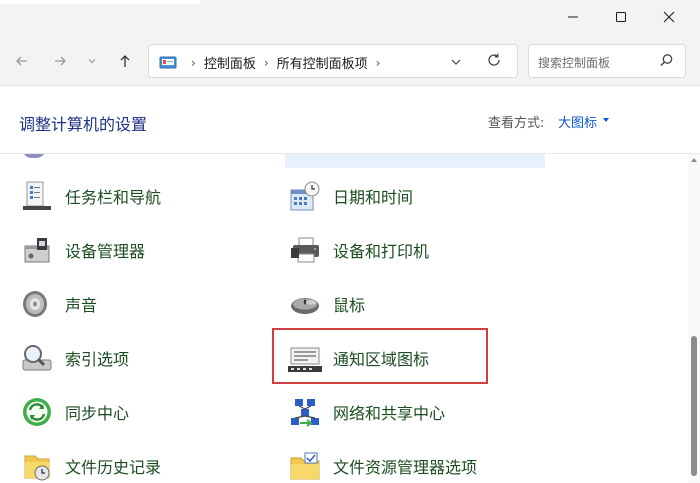  Describe the element at coordinates (37, 196) in the screenshot. I see `taskbar-icon` at that location.